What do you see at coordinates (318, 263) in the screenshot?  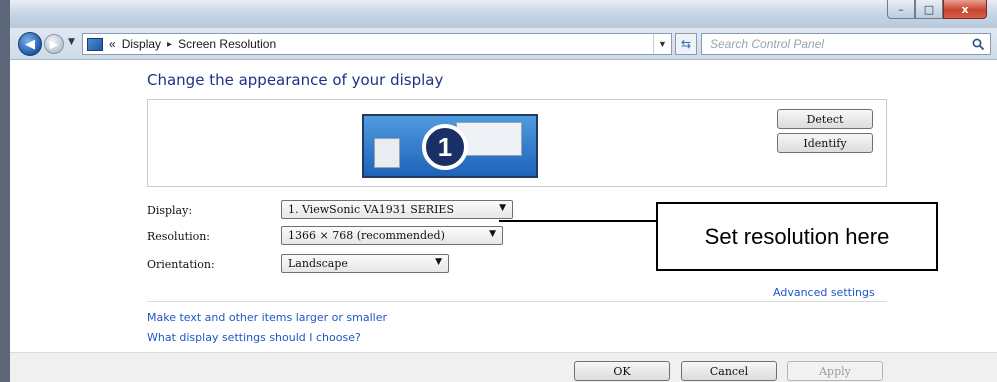 I see `orientation-select-value: Landscape` at bounding box center [318, 263].